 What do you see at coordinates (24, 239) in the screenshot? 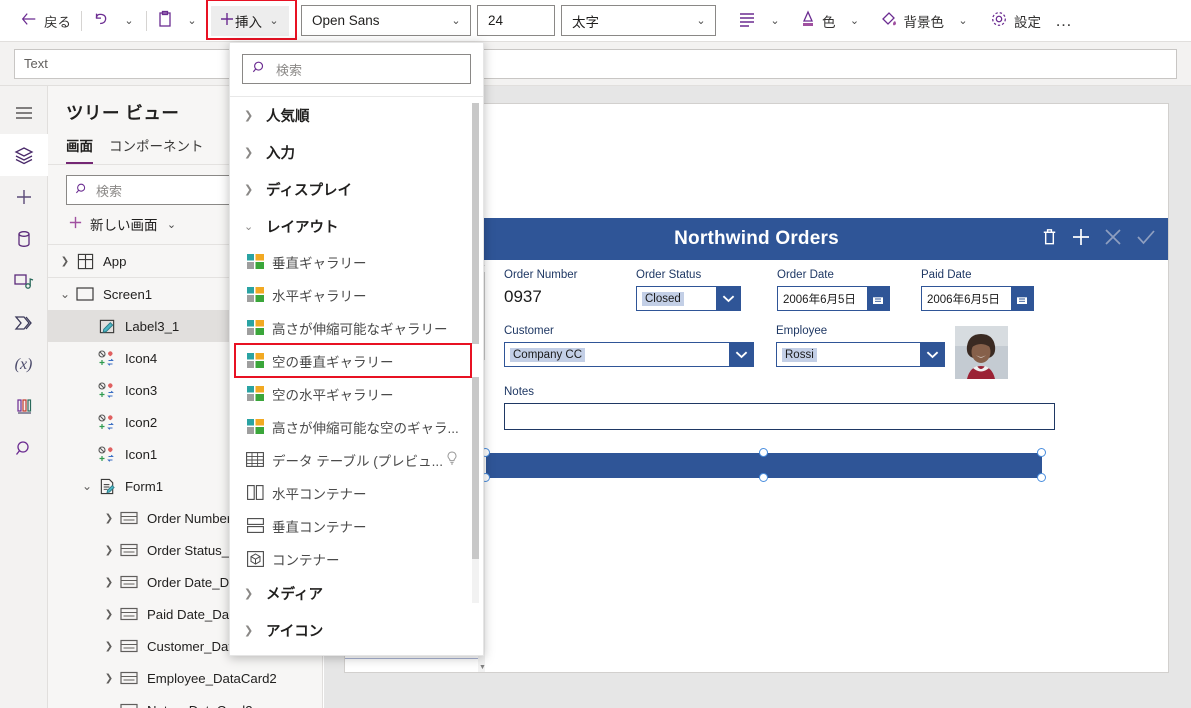
I see `data-icon` at bounding box center [24, 239].